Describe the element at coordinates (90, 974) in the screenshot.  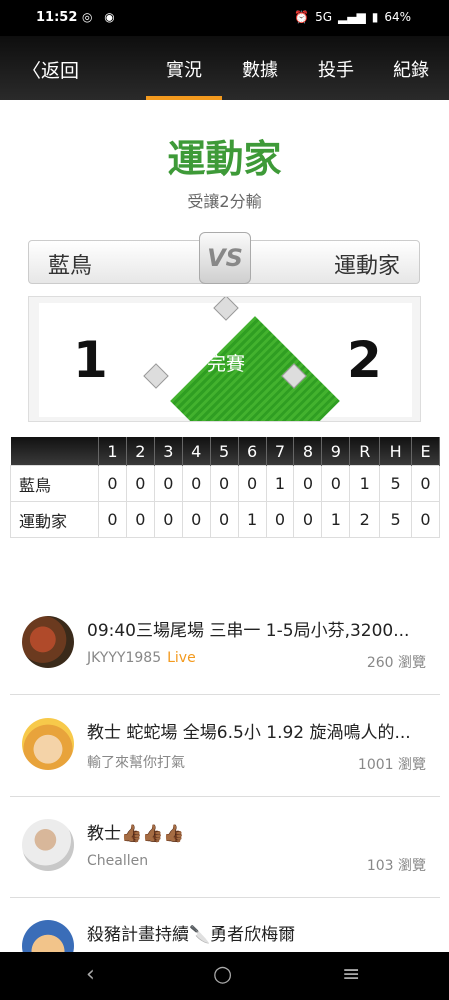
I see `back-nav-icon: ‹` at that location.